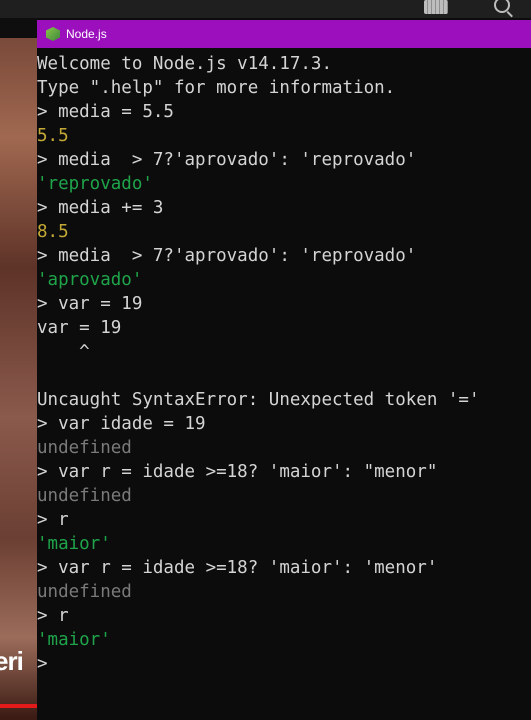 The height and width of the screenshot is (720, 531). What do you see at coordinates (12, 661) in the screenshot?
I see `background-partial-text: eri` at bounding box center [12, 661].